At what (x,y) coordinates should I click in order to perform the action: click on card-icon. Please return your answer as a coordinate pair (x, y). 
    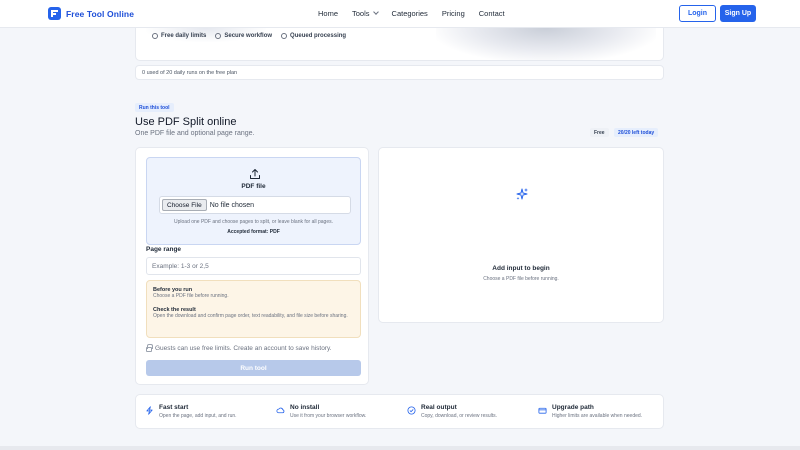
    Looking at the image, I should click on (542, 410).